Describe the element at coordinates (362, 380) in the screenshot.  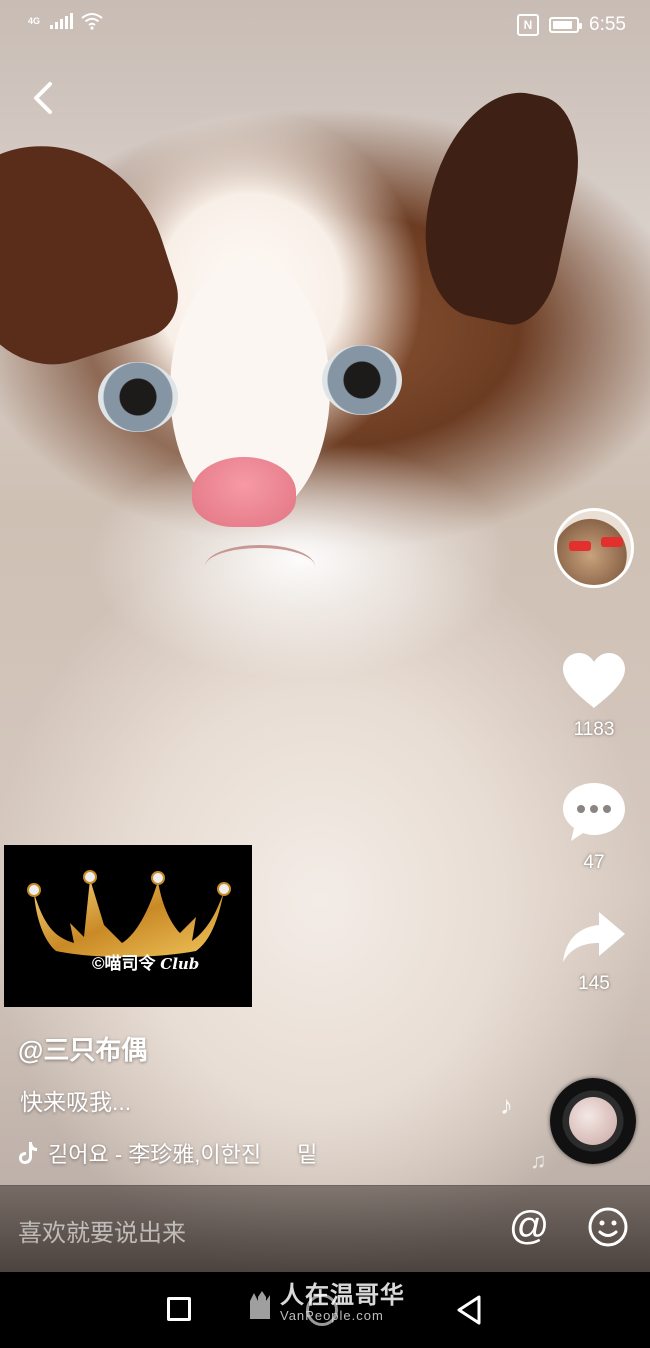
I see `cat-eye-right` at that location.